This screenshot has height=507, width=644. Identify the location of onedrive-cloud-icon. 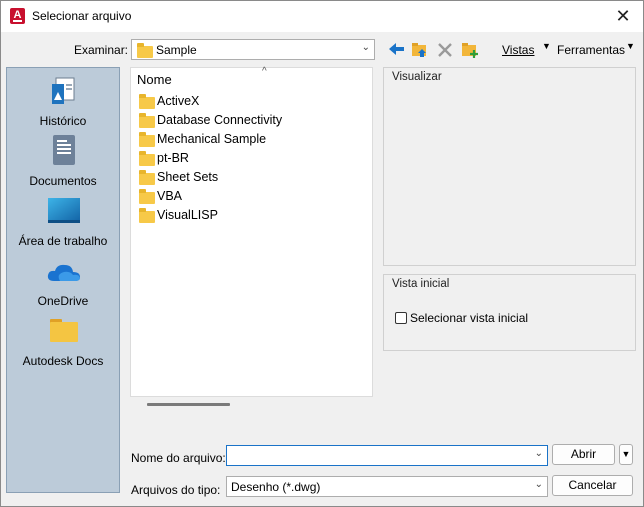
(63, 272).